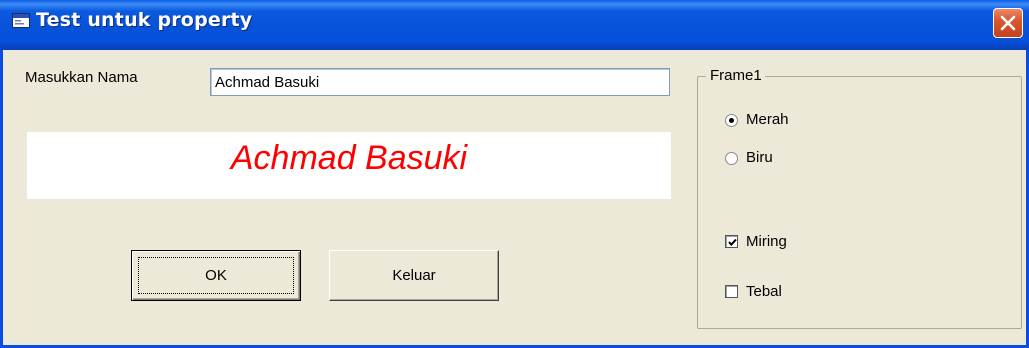 This screenshot has width=1029, height=348. I want to click on radio-biru-label: Biru, so click(759, 157).